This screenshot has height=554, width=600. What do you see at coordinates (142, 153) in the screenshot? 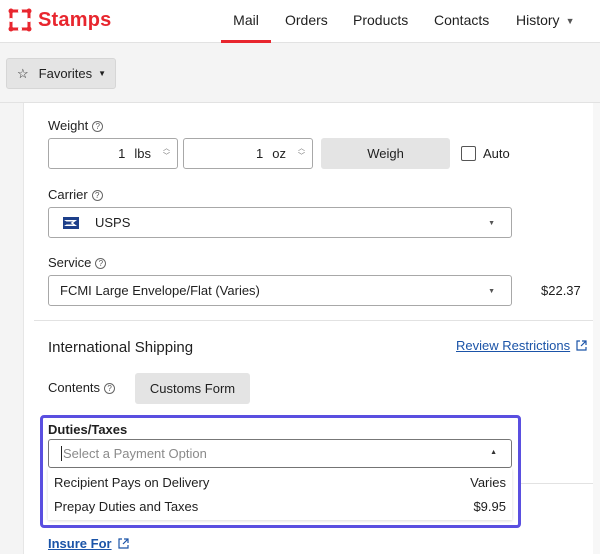
I see `lbs-unit: lbs` at bounding box center [142, 153].